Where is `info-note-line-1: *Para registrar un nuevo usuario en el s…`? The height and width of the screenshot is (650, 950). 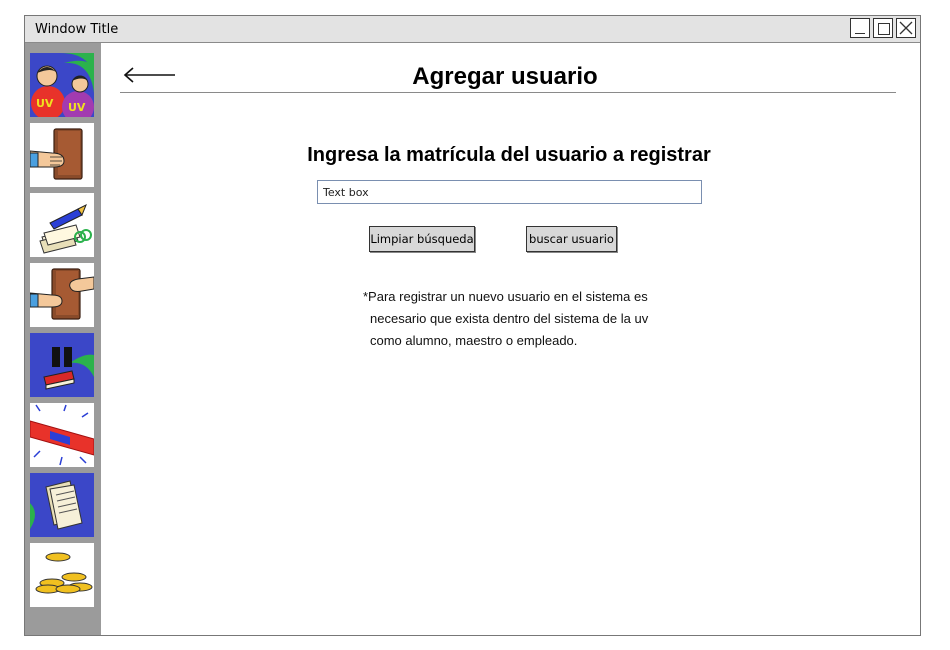
info-note-line-1: *Para registrar un nuevo usuario en el s… is located at coordinates (505, 296).